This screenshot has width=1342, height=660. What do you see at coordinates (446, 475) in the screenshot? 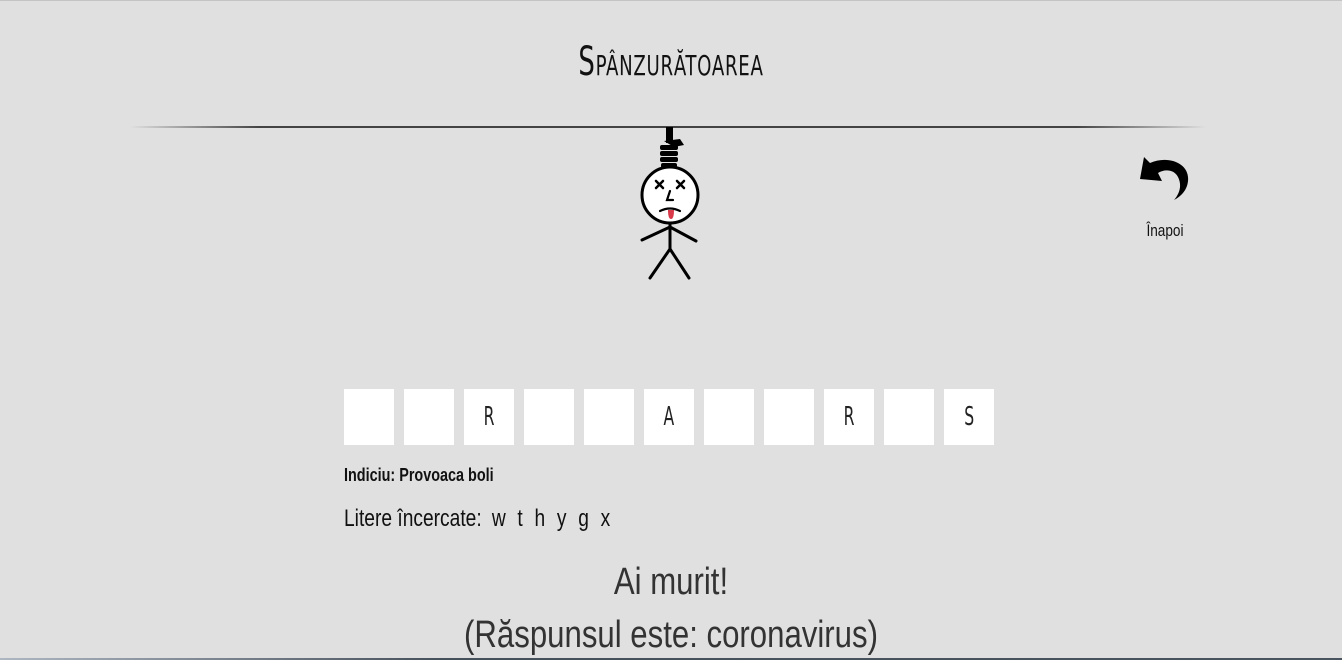
I see `hint-text: Provoaca boli` at bounding box center [446, 475].